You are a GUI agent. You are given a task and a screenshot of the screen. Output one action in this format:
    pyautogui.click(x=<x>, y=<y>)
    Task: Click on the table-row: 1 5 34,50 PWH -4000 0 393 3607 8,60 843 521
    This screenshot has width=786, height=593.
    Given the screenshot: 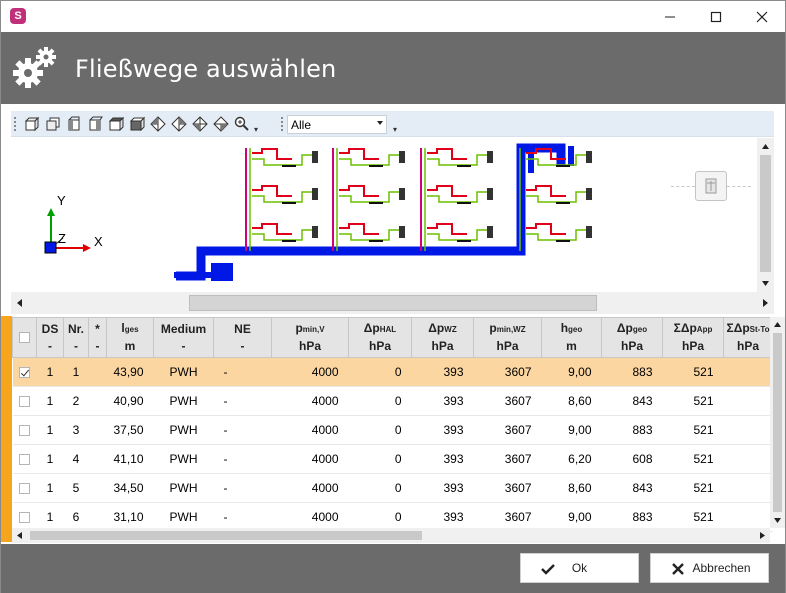 What is the action you would take?
    pyautogui.click(x=392, y=488)
    